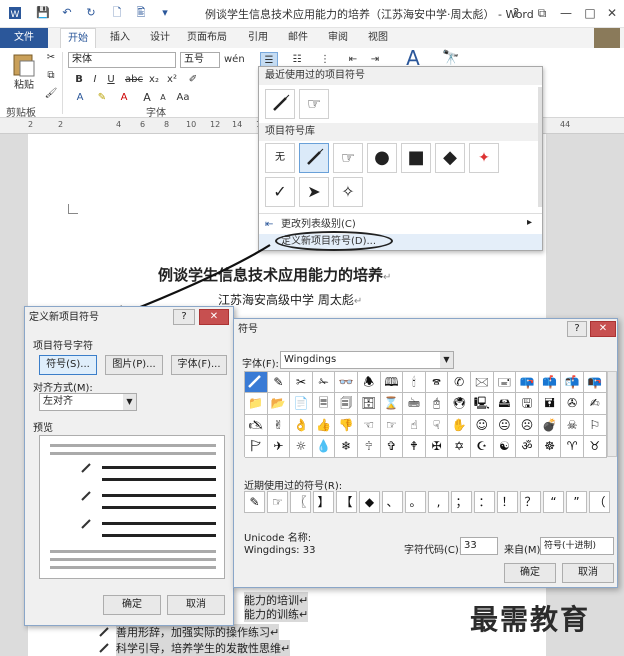  What do you see at coordinates (279, 447) in the screenshot?
I see `symbol-cell: ✈` at bounding box center [279, 447].